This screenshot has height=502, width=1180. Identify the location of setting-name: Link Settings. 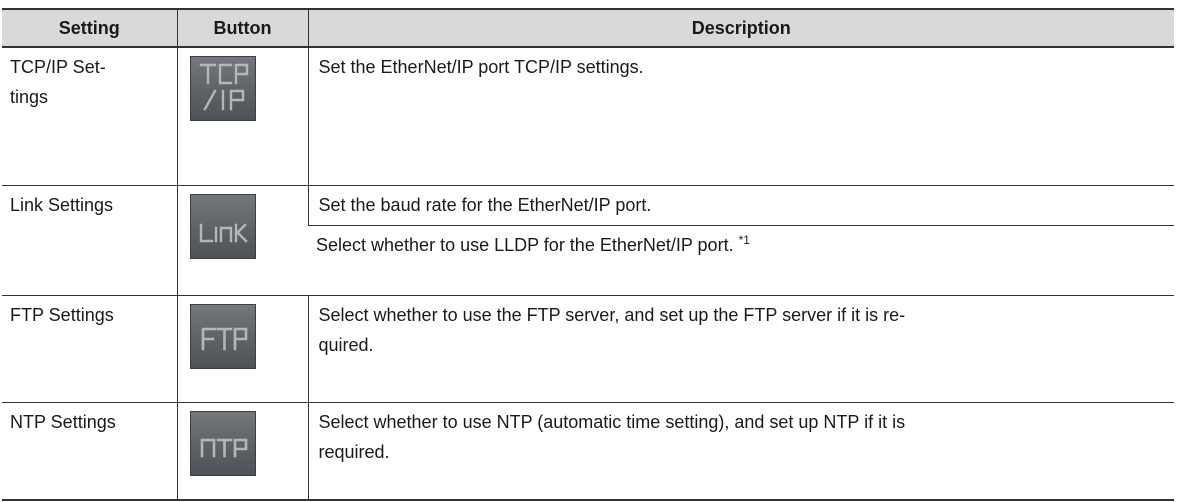
(89, 240).